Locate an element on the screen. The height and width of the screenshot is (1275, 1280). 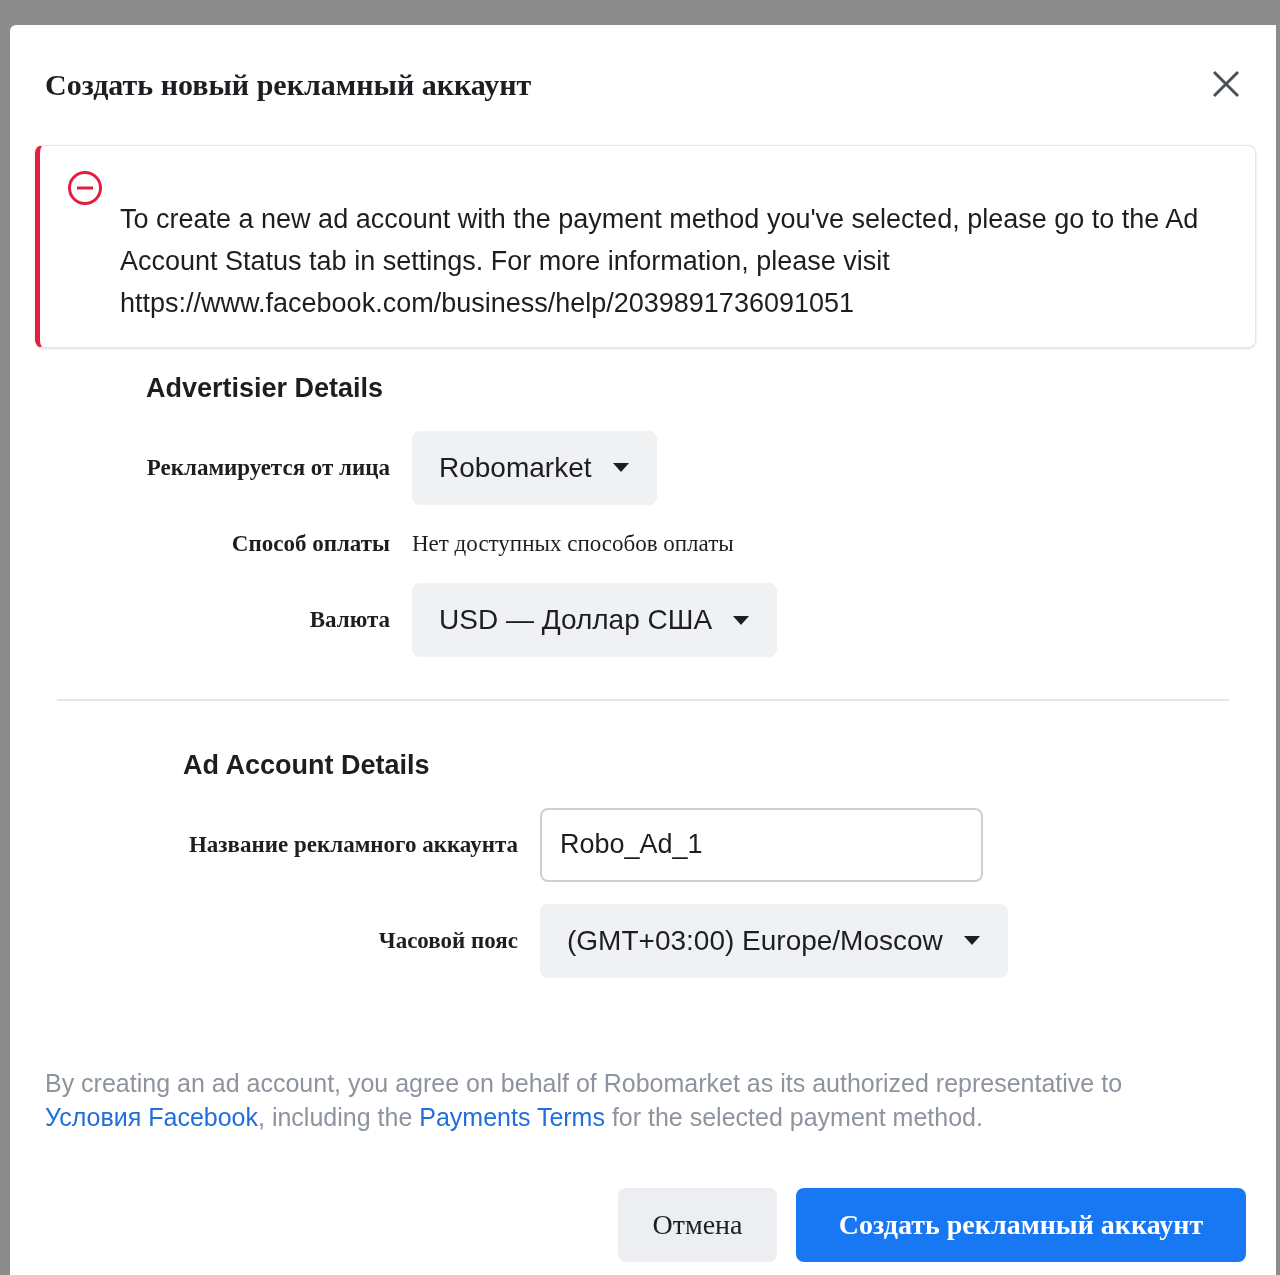
terms-text: By creating an ad account, you agree on behalf of Robomarket as its authorized representative to Условия Facebook, including the Payments Terms for the selected payment method. is located at coordinates (584, 1100).